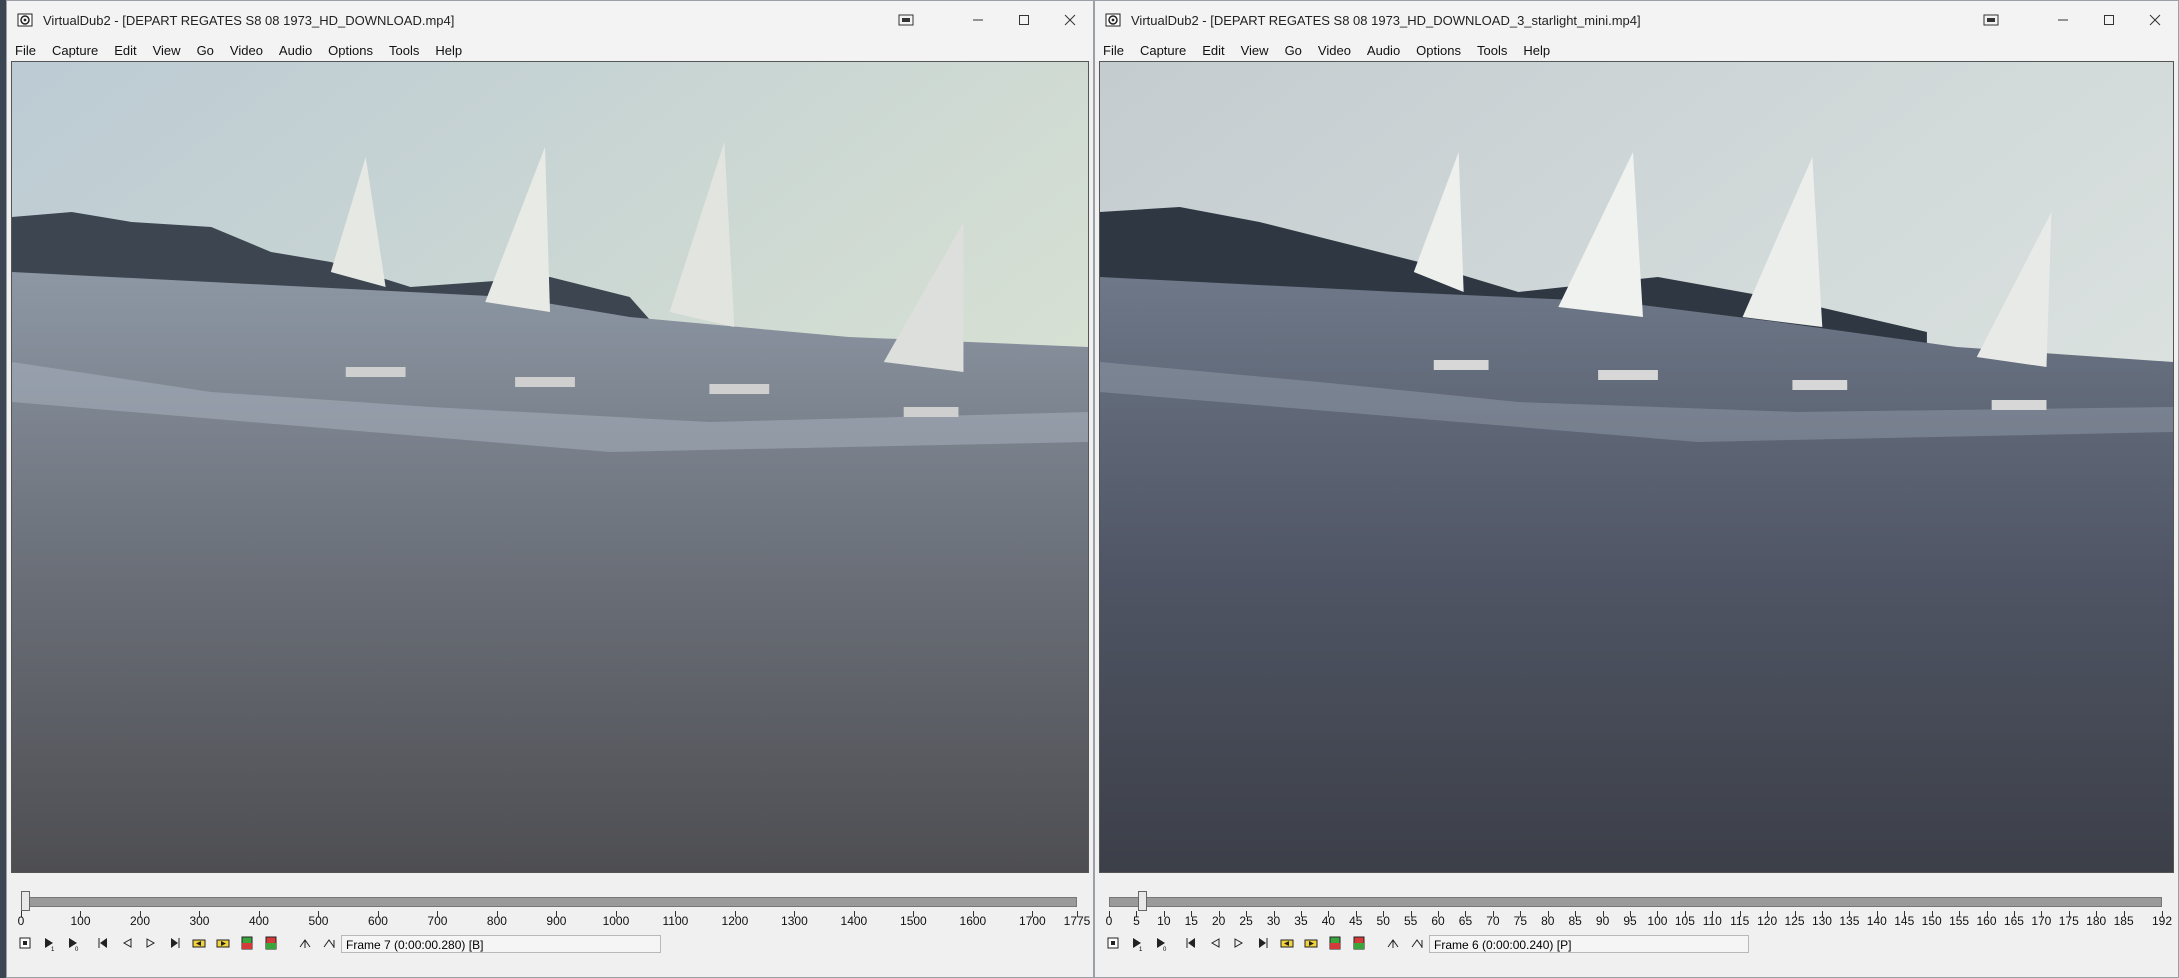 This screenshot has height=978, width=2179. I want to click on timeline-tick-label: 1300, so click(794, 921).